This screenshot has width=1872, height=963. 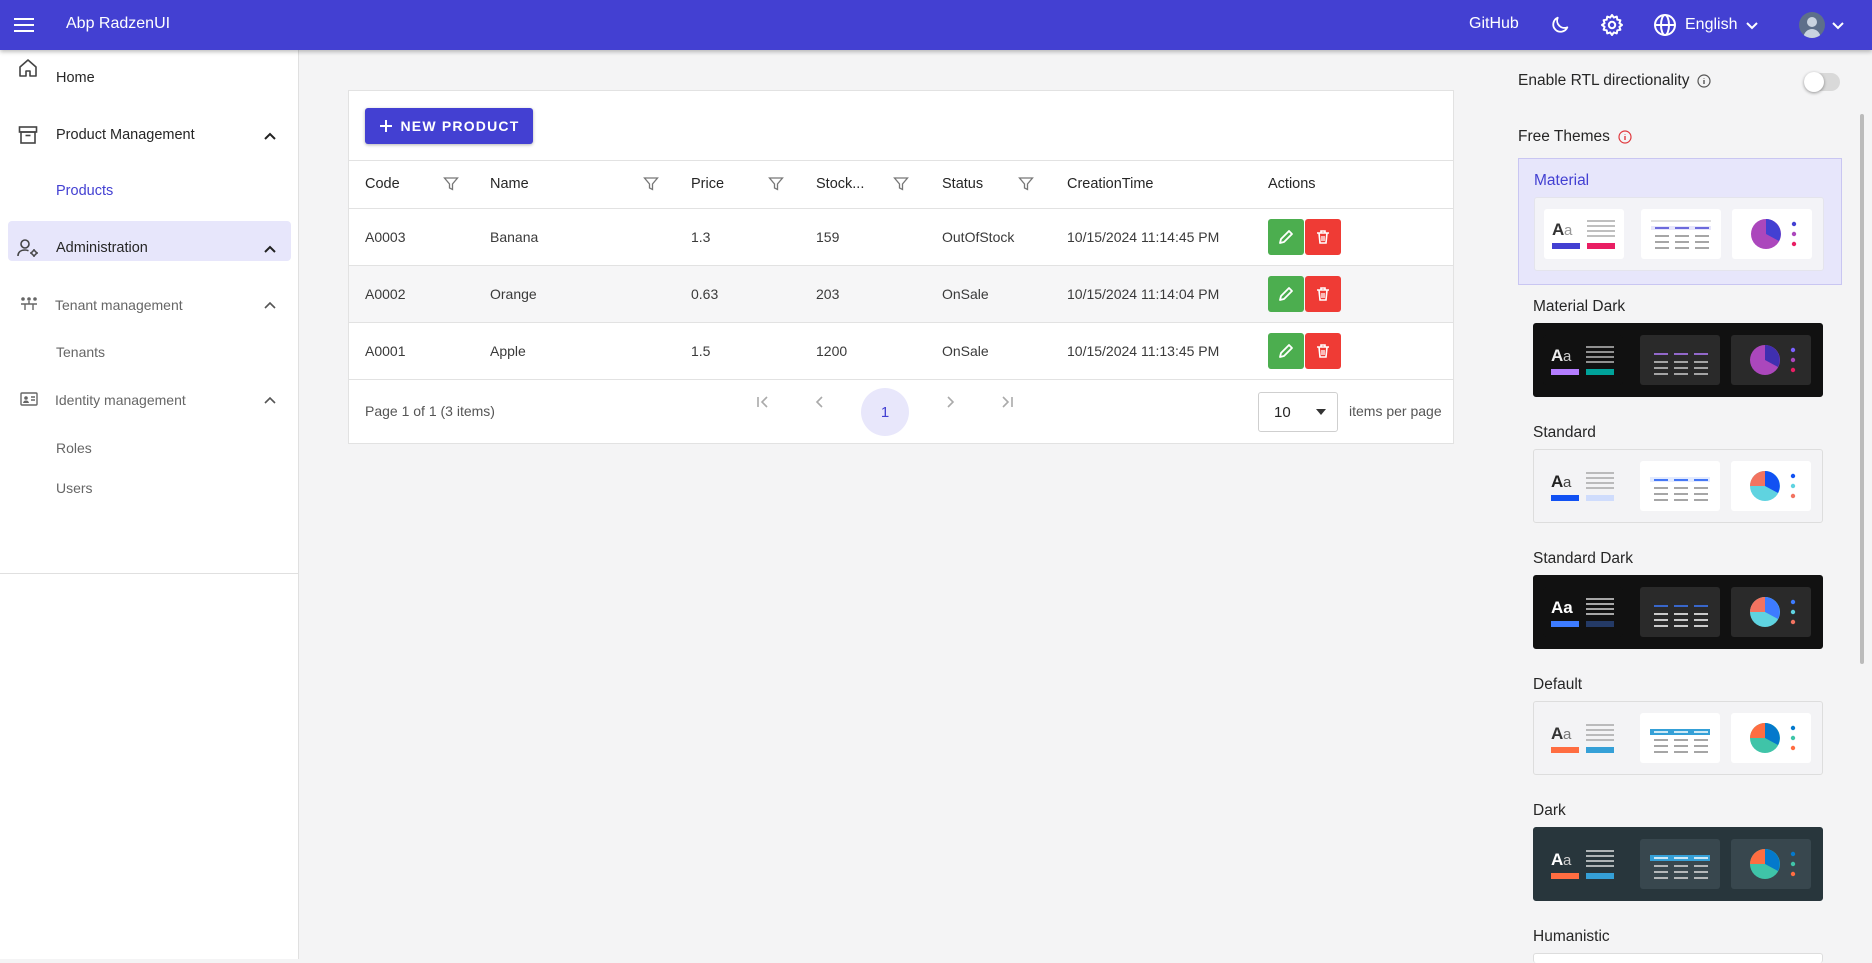 I want to click on next-page-icon, so click(x=950, y=402).